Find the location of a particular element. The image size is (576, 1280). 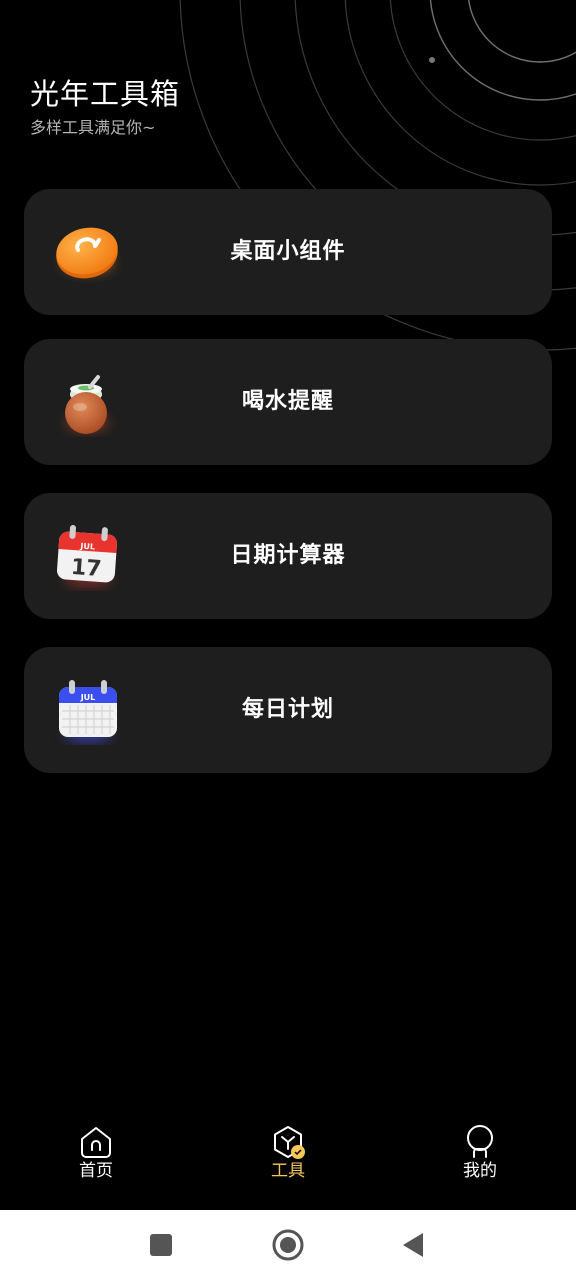

tab-home: 首页 is located at coordinates (96, 1160).